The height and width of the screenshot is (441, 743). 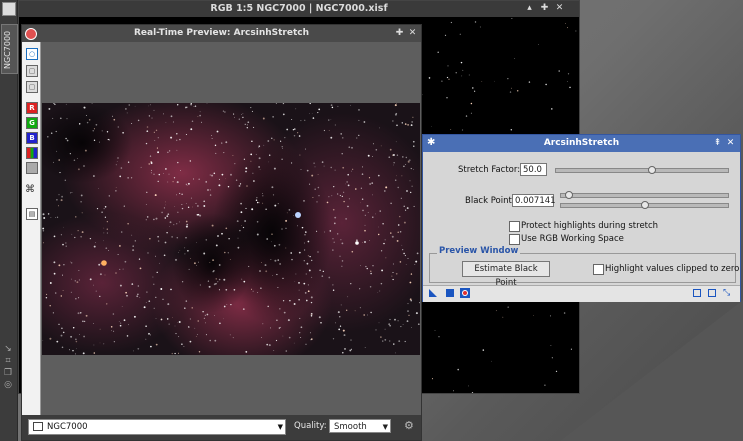 What do you see at coordinates (652, 170) in the screenshot?
I see `stretch-slider-knob` at bounding box center [652, 170].